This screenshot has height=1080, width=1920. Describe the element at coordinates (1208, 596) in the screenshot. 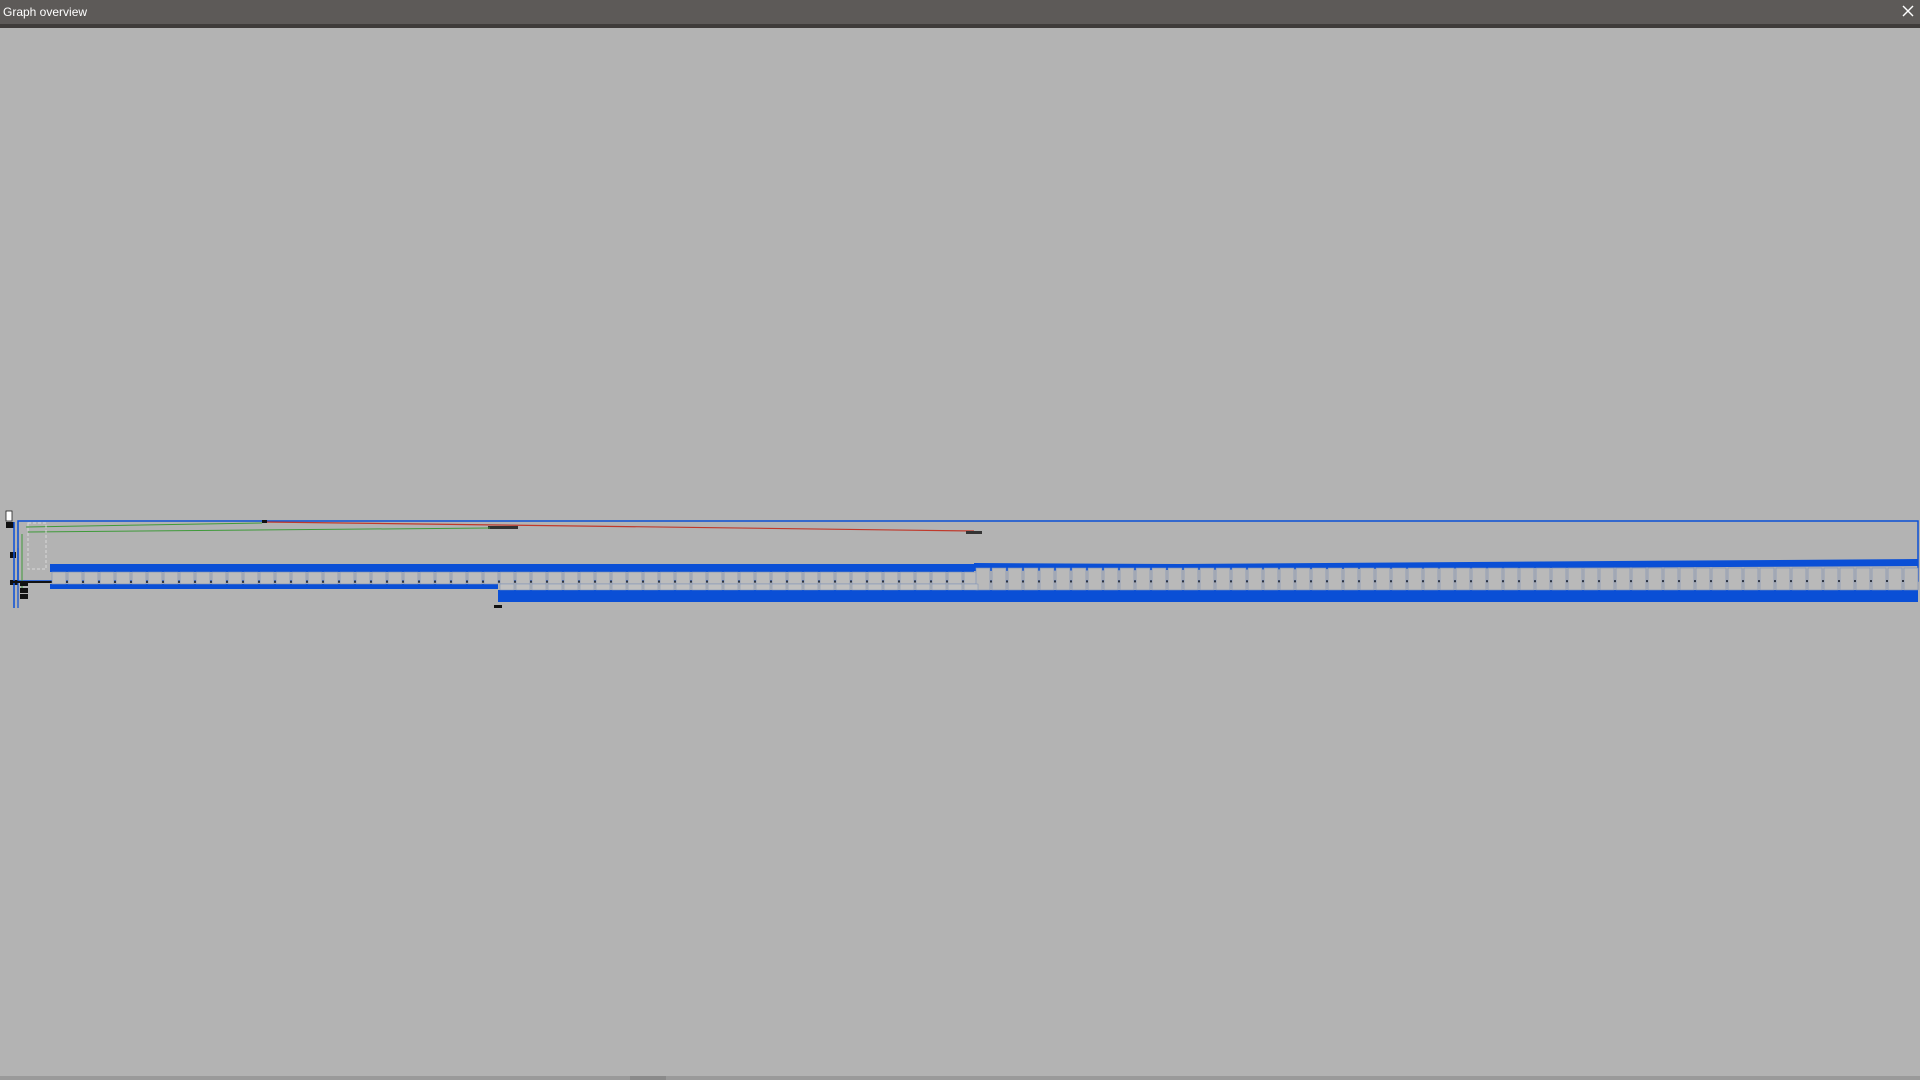

I see `blue-band-lower` at that location.